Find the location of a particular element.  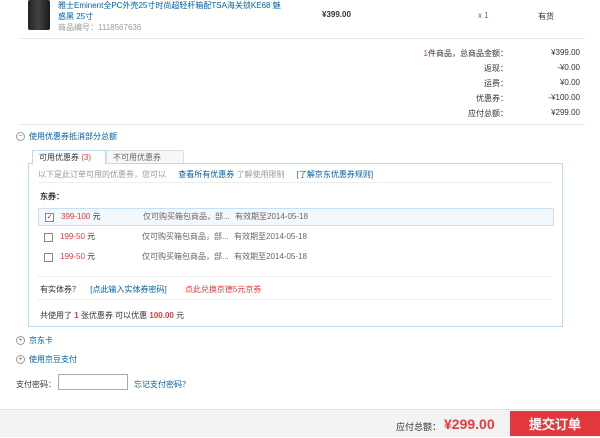

jingdou-label: 使用京豆支付 is located at coordinates (53, 359).